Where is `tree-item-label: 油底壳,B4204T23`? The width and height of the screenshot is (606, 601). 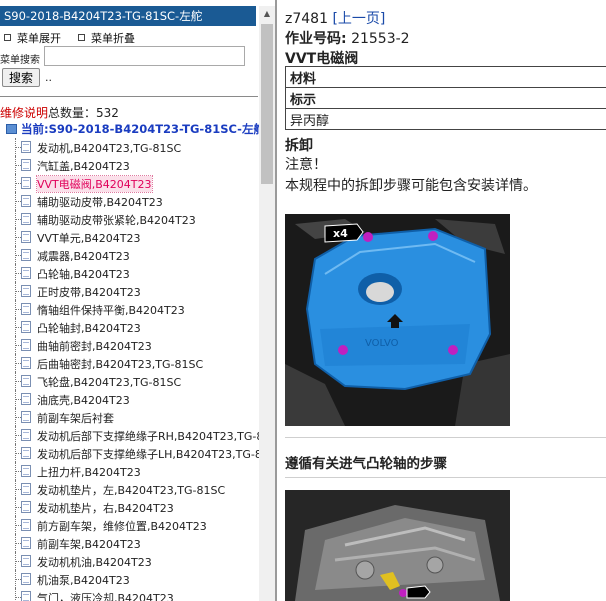 tree-item-label: 油底壳,B4204T23 is located at coordinates (83, 400).